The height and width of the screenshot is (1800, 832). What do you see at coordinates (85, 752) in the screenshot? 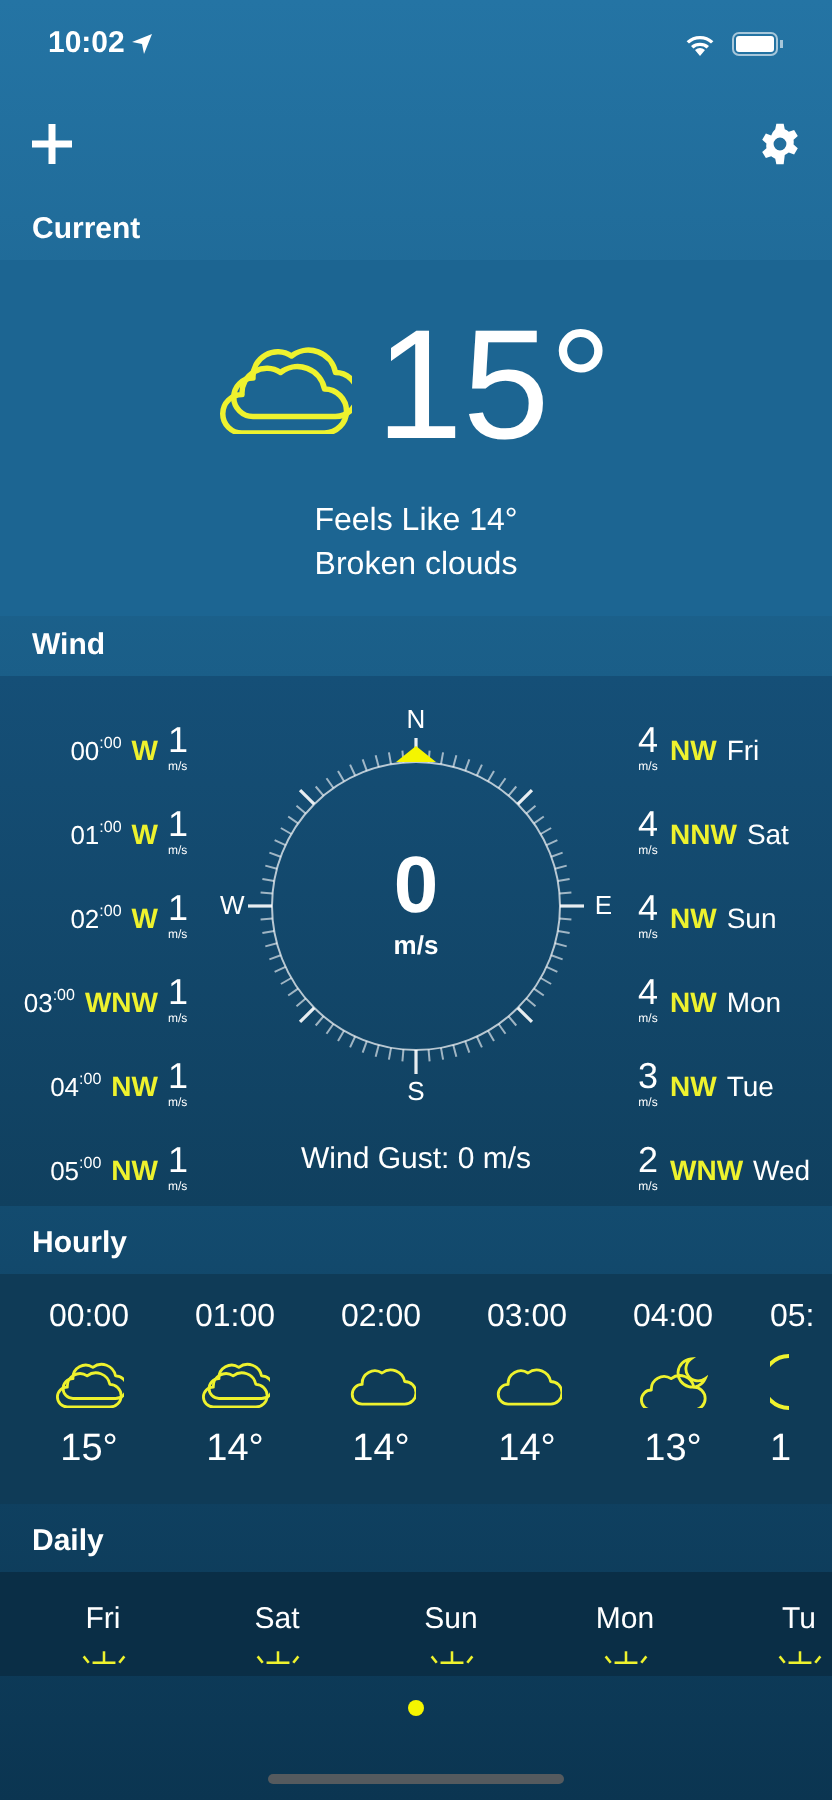
I see `wind-hour: 00` at bounding box center [85, 752].